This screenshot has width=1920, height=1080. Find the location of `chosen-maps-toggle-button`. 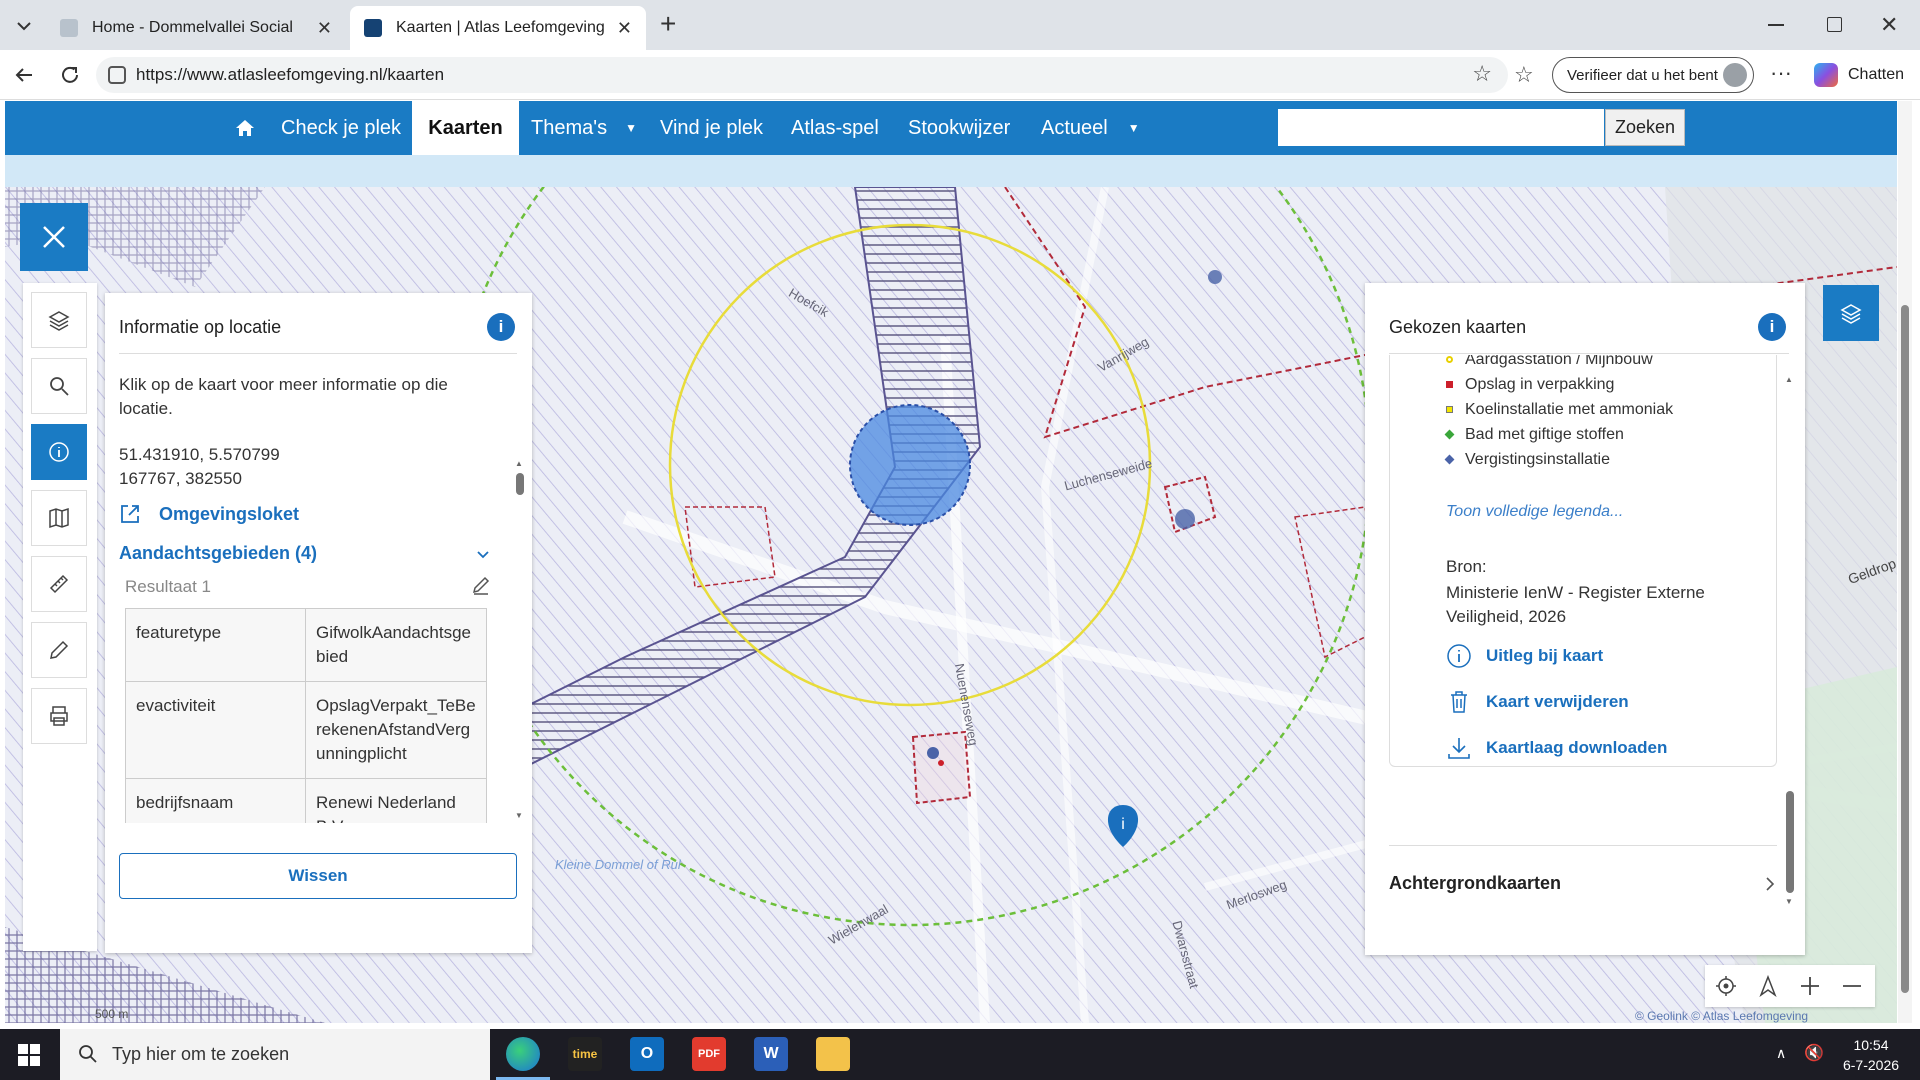

chosen-maps-toggle-button is located at coordinates (1851, 313).